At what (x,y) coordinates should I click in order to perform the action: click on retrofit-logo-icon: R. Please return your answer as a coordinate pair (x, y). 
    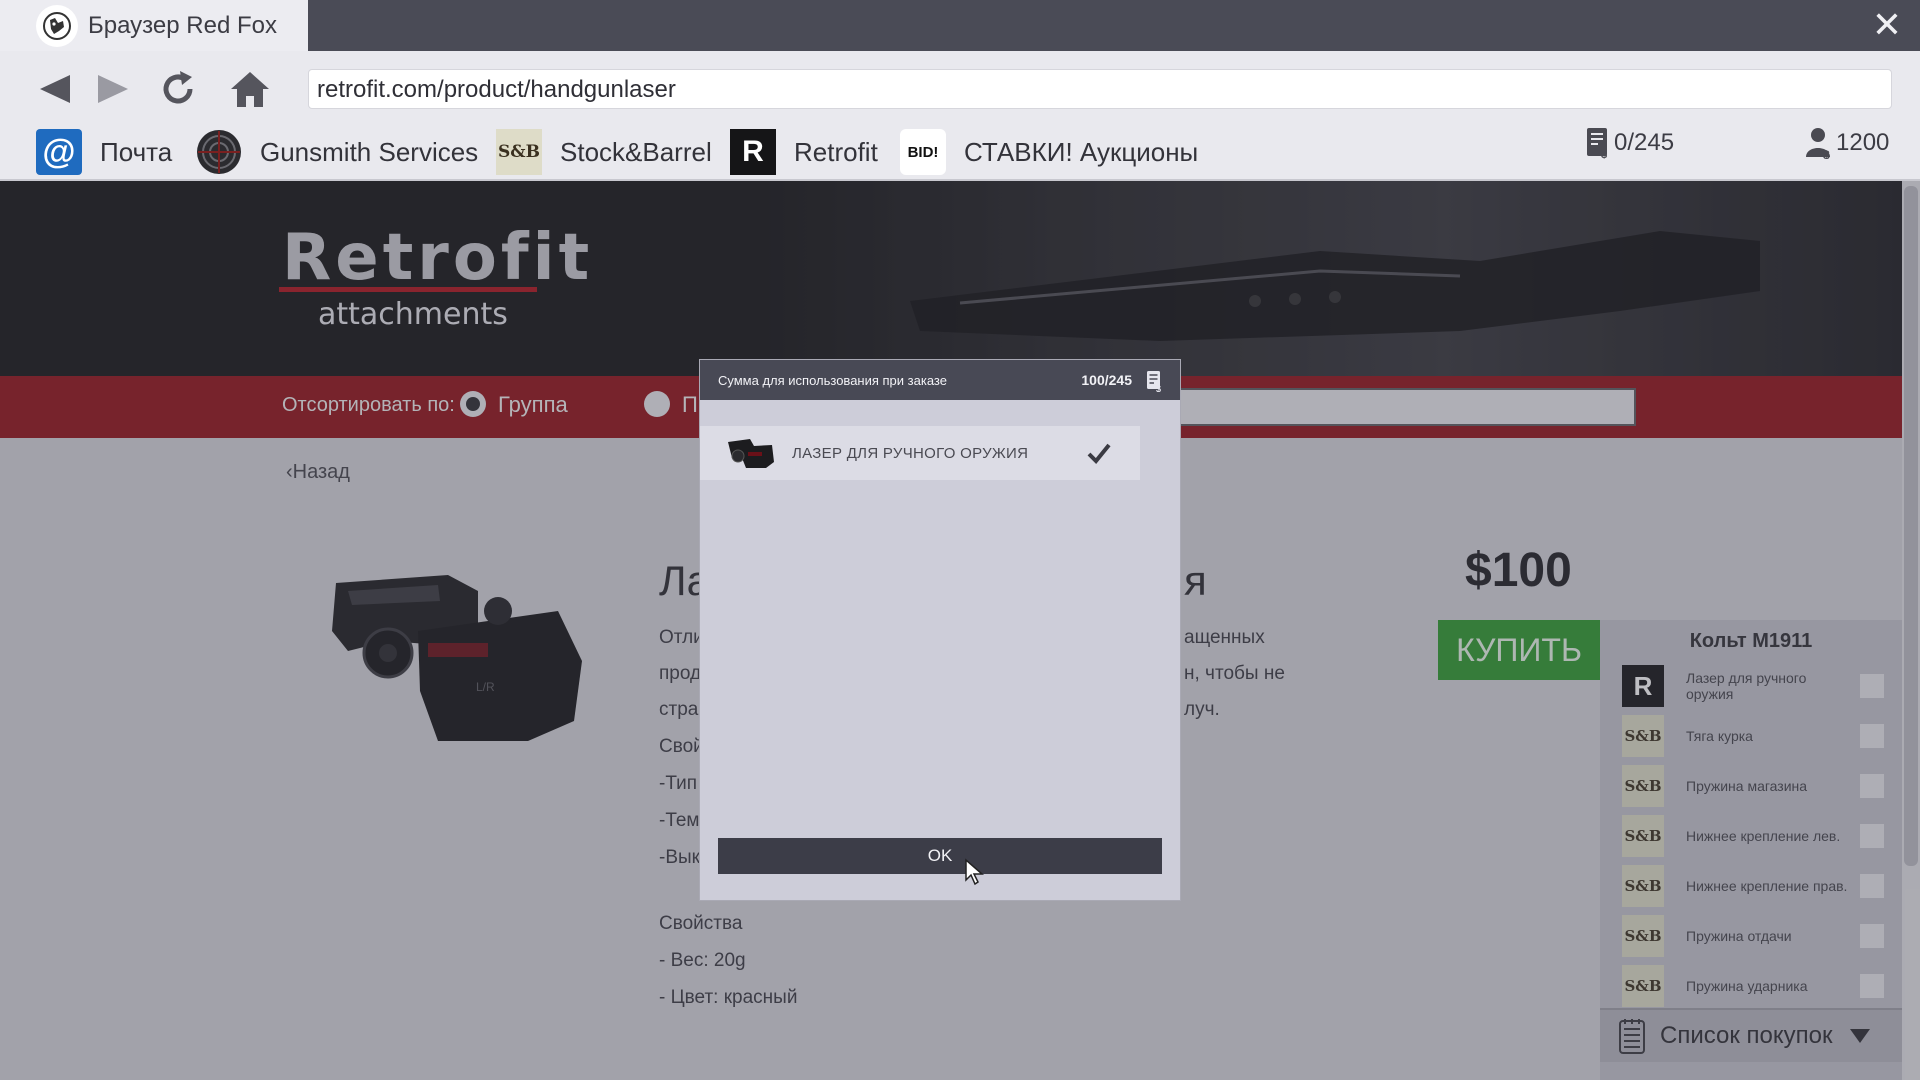
    Looking at the image, I should click on (753, 152).